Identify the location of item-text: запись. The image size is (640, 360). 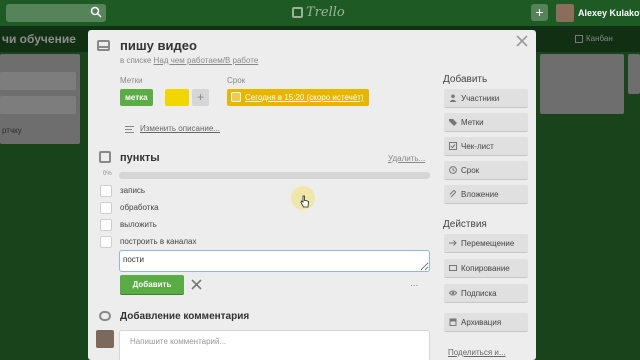
(132, 190).